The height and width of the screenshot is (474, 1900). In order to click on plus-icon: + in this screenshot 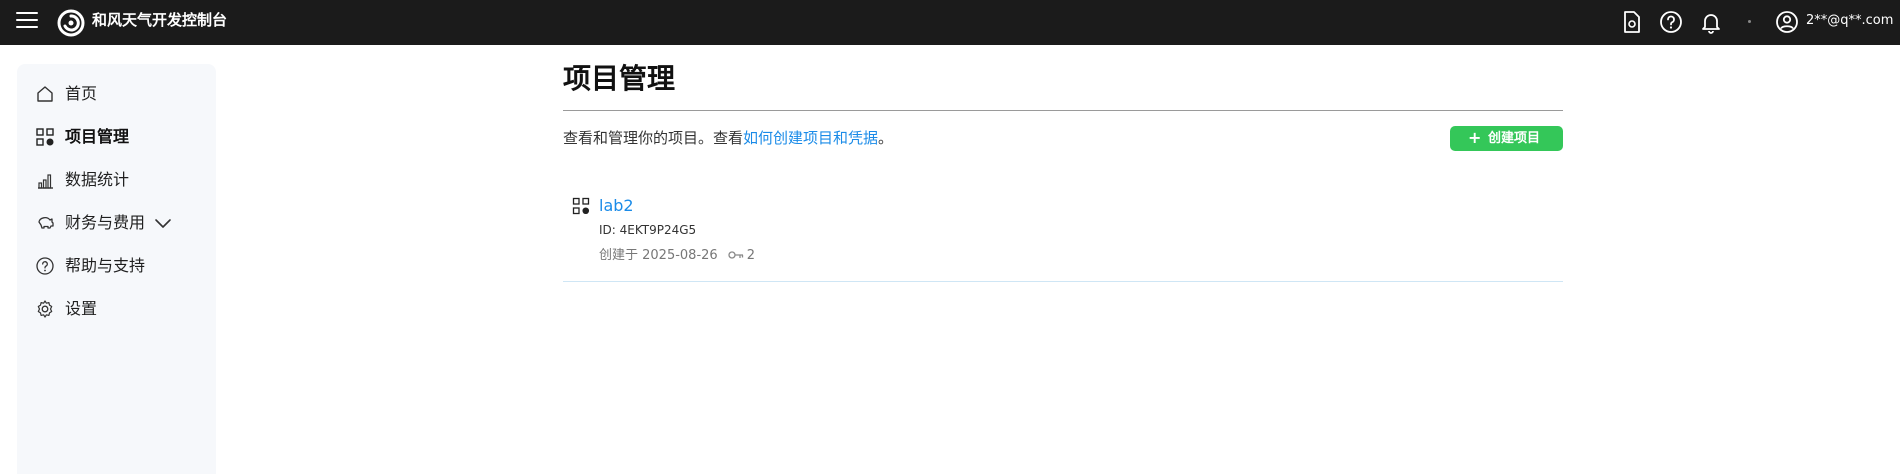, I will do `click(1475, 137)`.